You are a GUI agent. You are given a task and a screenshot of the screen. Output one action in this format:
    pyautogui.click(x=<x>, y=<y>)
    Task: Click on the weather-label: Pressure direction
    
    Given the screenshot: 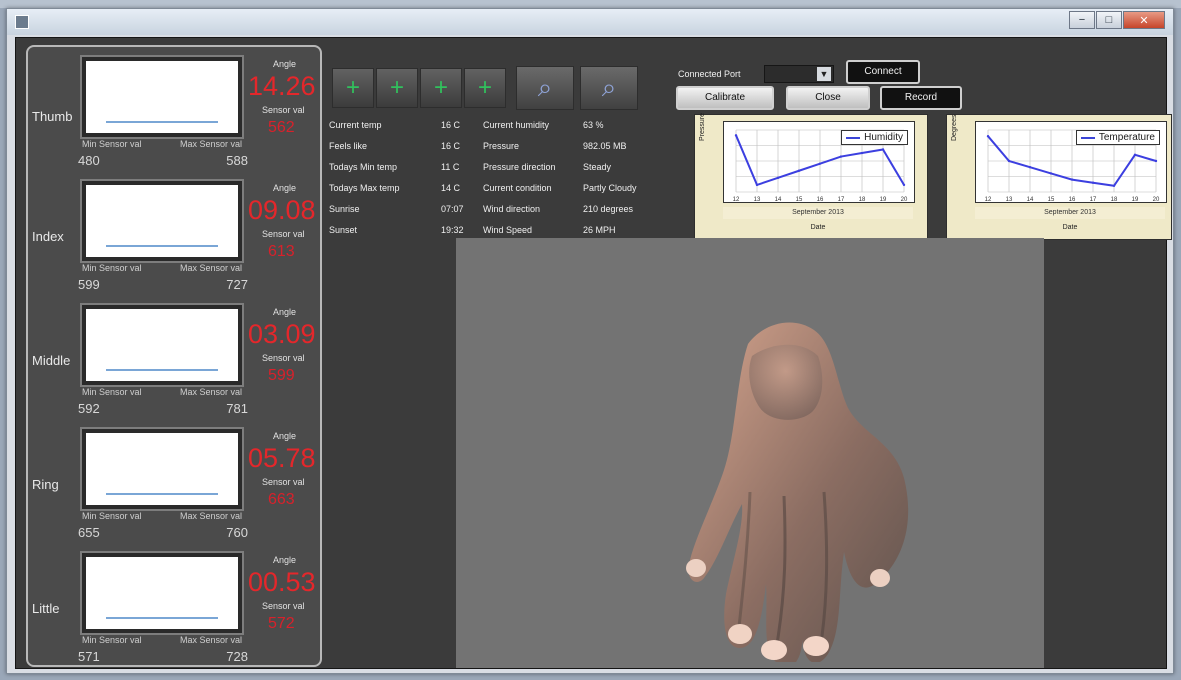 What is the action you would take?
    pyautogui.click(x=519, y=167)
    